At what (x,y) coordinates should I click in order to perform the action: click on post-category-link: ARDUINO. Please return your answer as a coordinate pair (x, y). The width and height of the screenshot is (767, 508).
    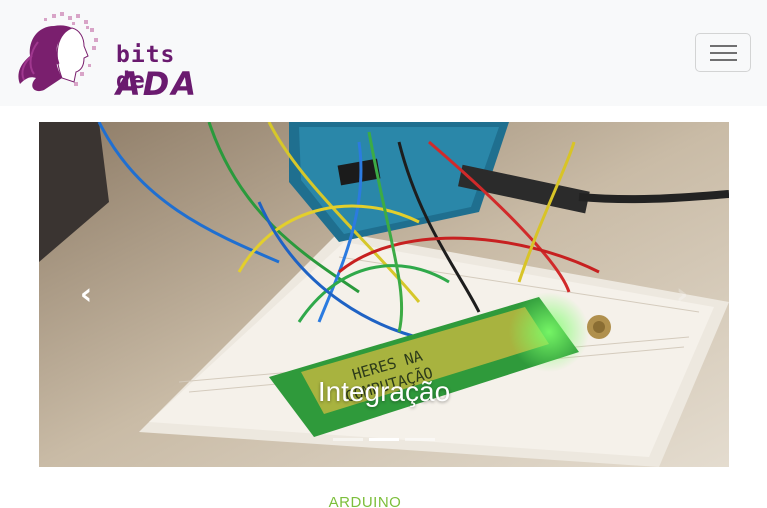
    Looking at the image, I should click on (365, 501).